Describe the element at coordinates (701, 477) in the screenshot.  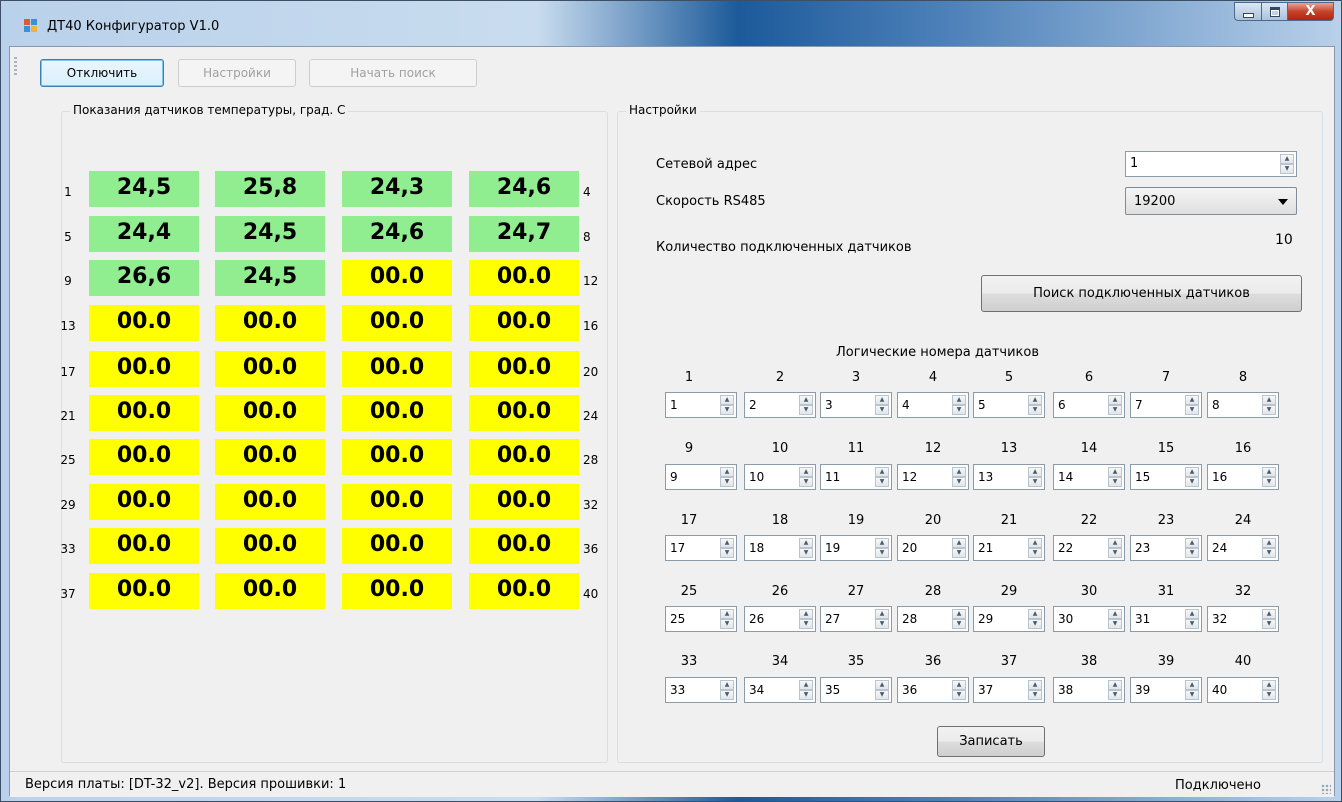
I see `logical-number-input: 9 ▲ ▼` at that location.